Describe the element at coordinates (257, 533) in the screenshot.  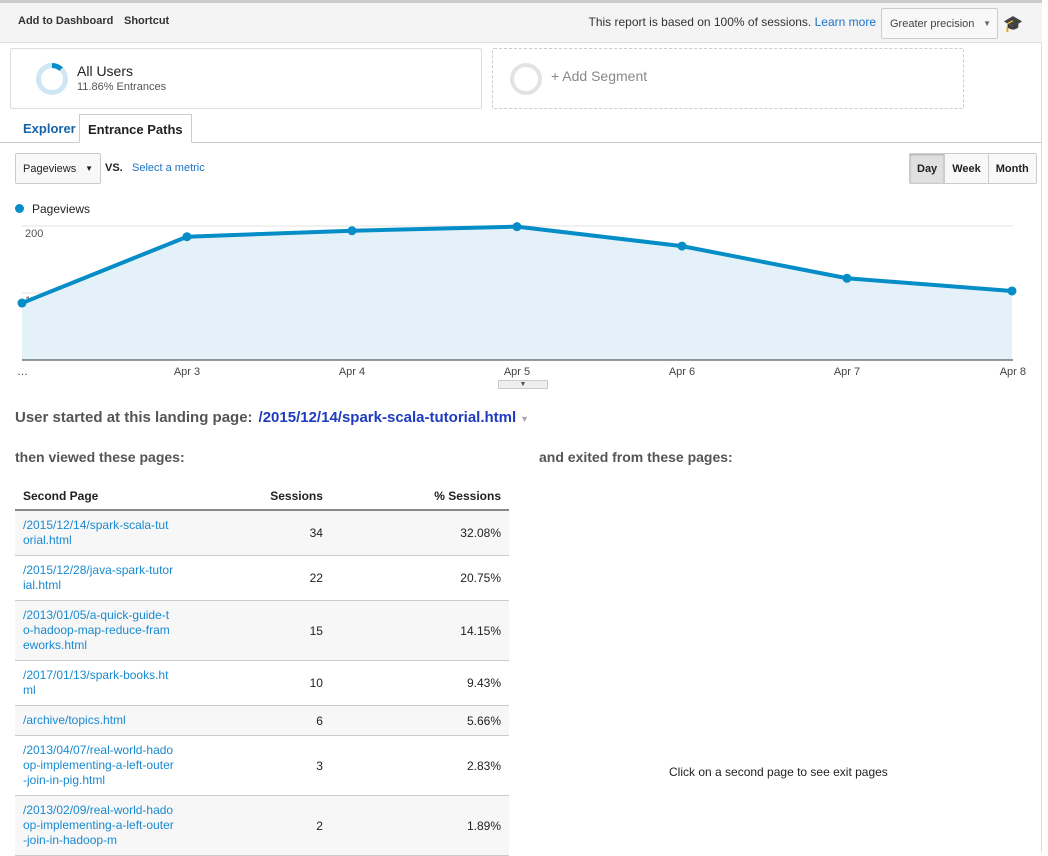
I see `sessions-cell: 34` at that location.